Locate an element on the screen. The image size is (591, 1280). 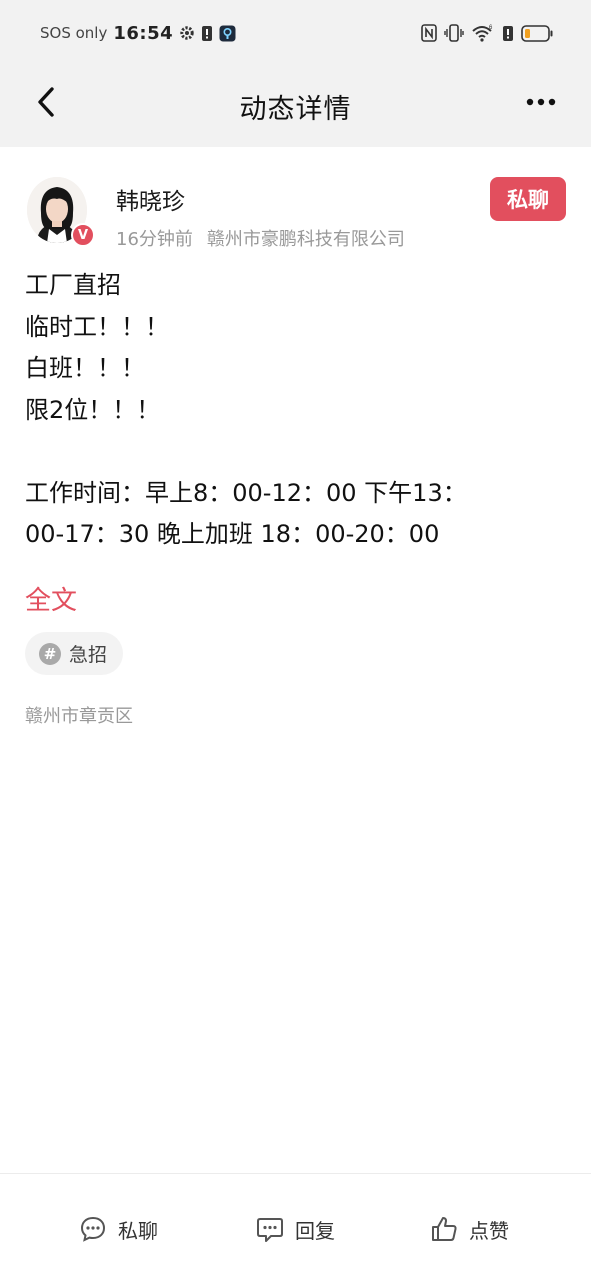
like-action-label: 点赞 is located at coordinates (489, 1230).